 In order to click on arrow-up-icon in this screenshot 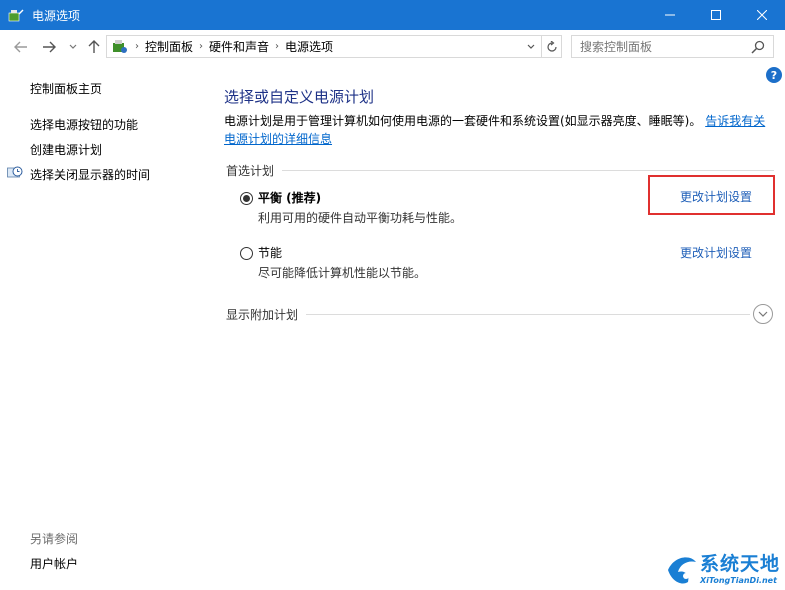, I will do `click(94, 46)`.